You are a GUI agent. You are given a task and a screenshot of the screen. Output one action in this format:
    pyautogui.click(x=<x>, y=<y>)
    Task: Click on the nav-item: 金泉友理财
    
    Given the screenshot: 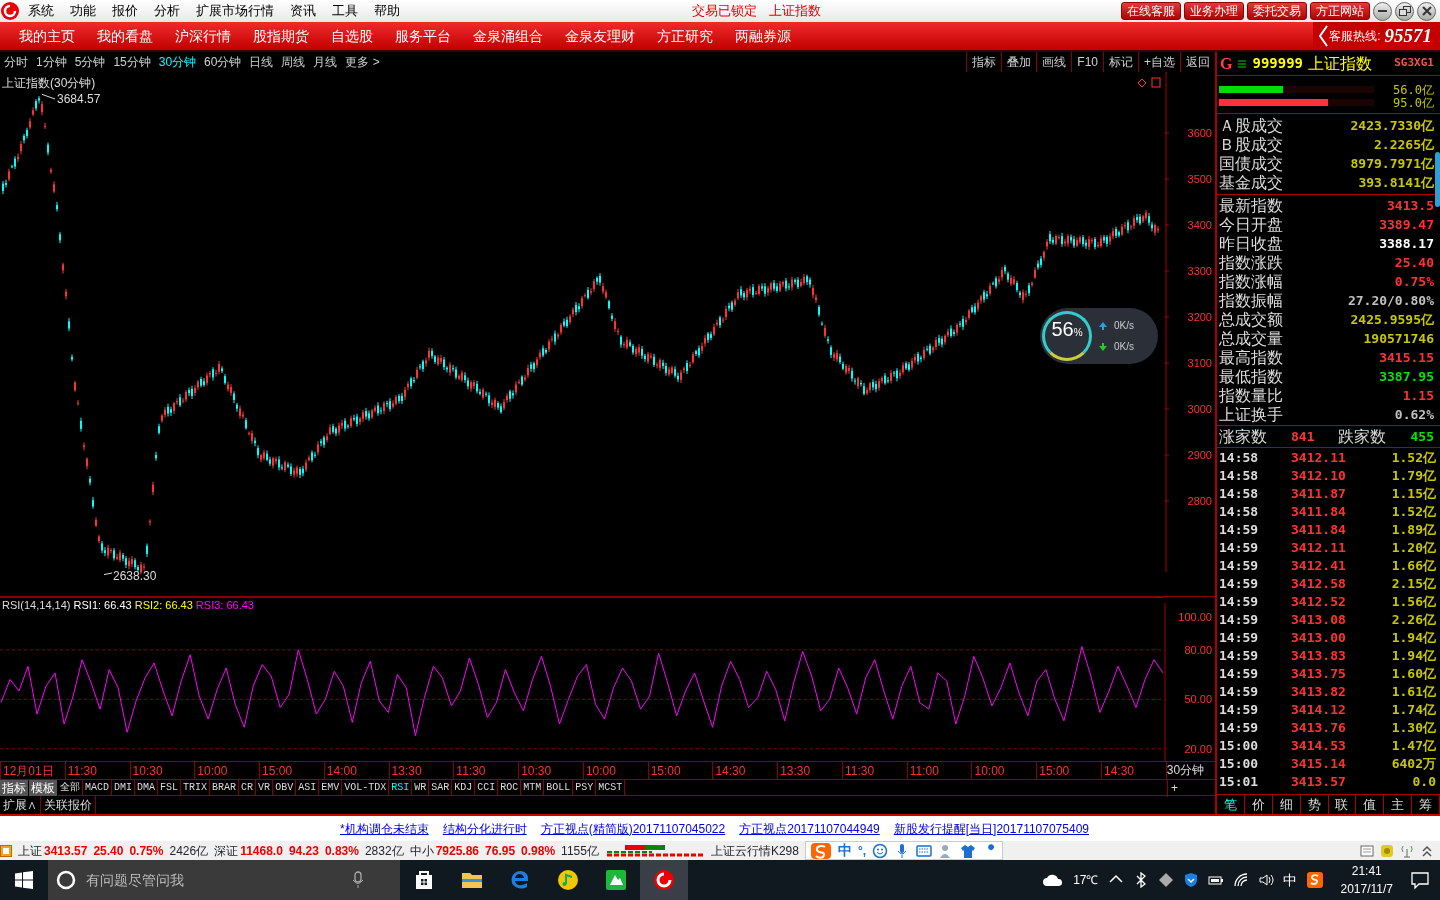 What is the action you would take?
    pyautogui.click(x=600, y=36)
    